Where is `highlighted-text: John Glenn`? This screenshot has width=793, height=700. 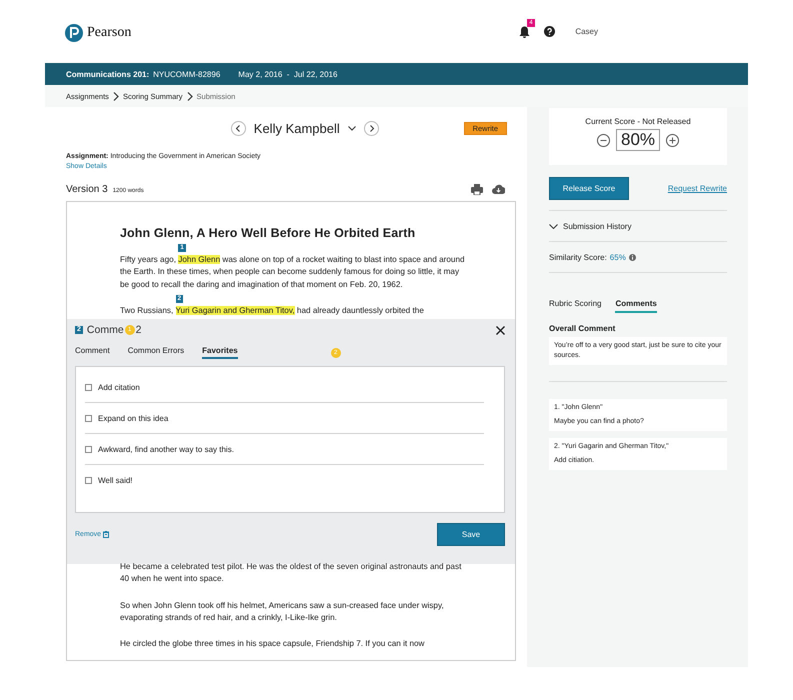 highlighted-text: John Glenn is located at coordinates (199, 259).